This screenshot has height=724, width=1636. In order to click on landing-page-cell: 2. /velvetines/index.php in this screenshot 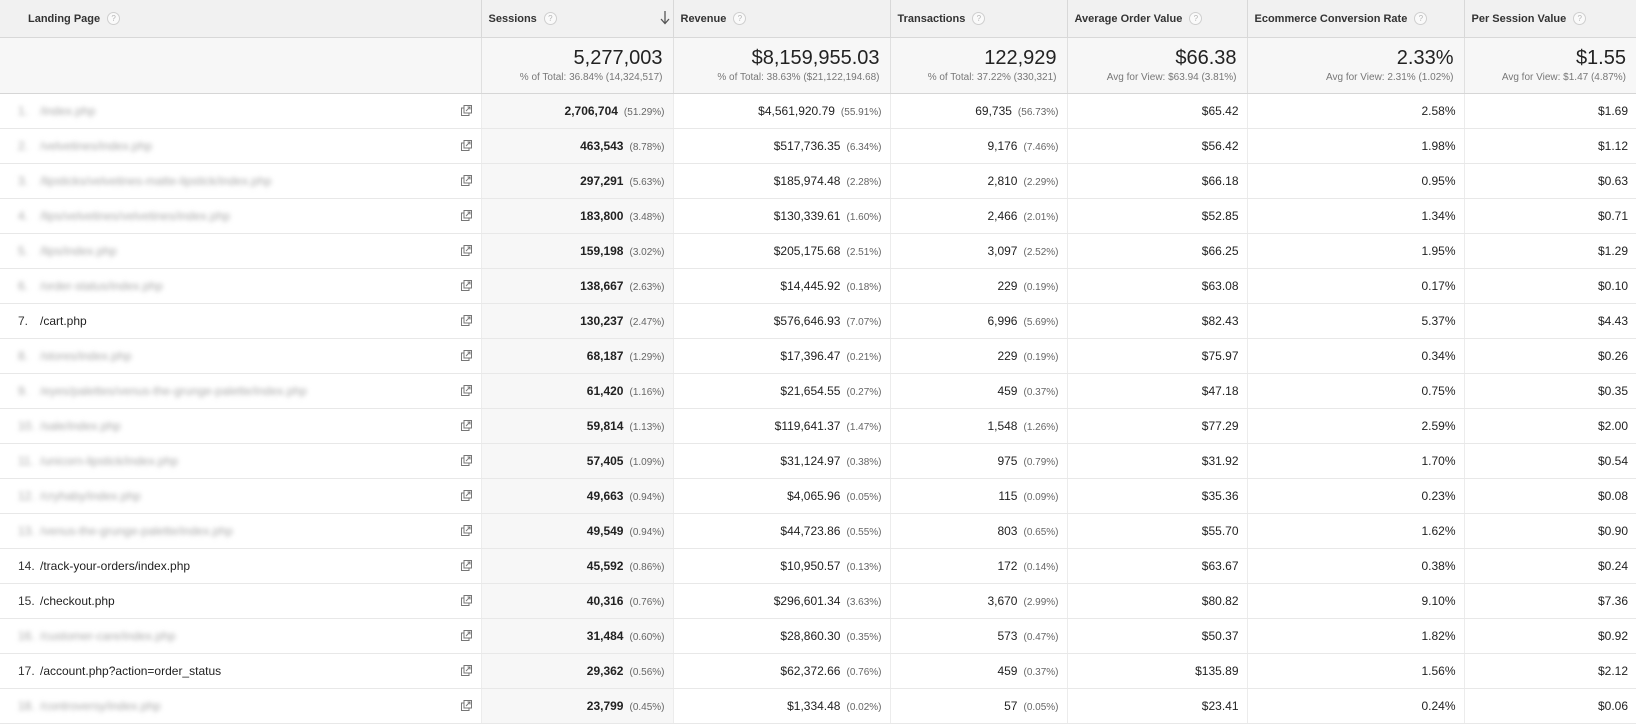, I will do `click(241, 145)`.